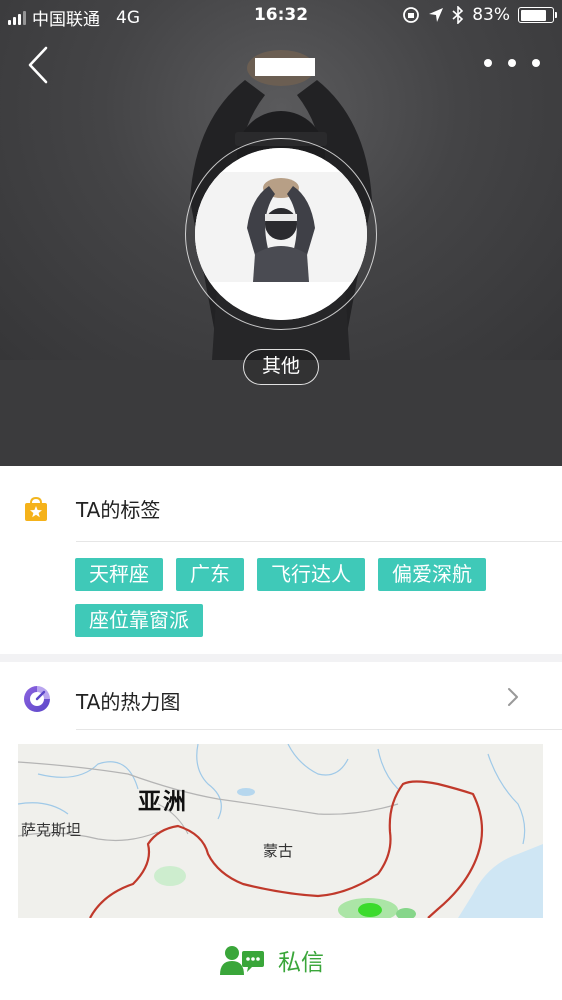  What do you see at coordinates (411, 15) in the screenshot?
I see `orientation-lock-icon` at bounding box center [411, 15].